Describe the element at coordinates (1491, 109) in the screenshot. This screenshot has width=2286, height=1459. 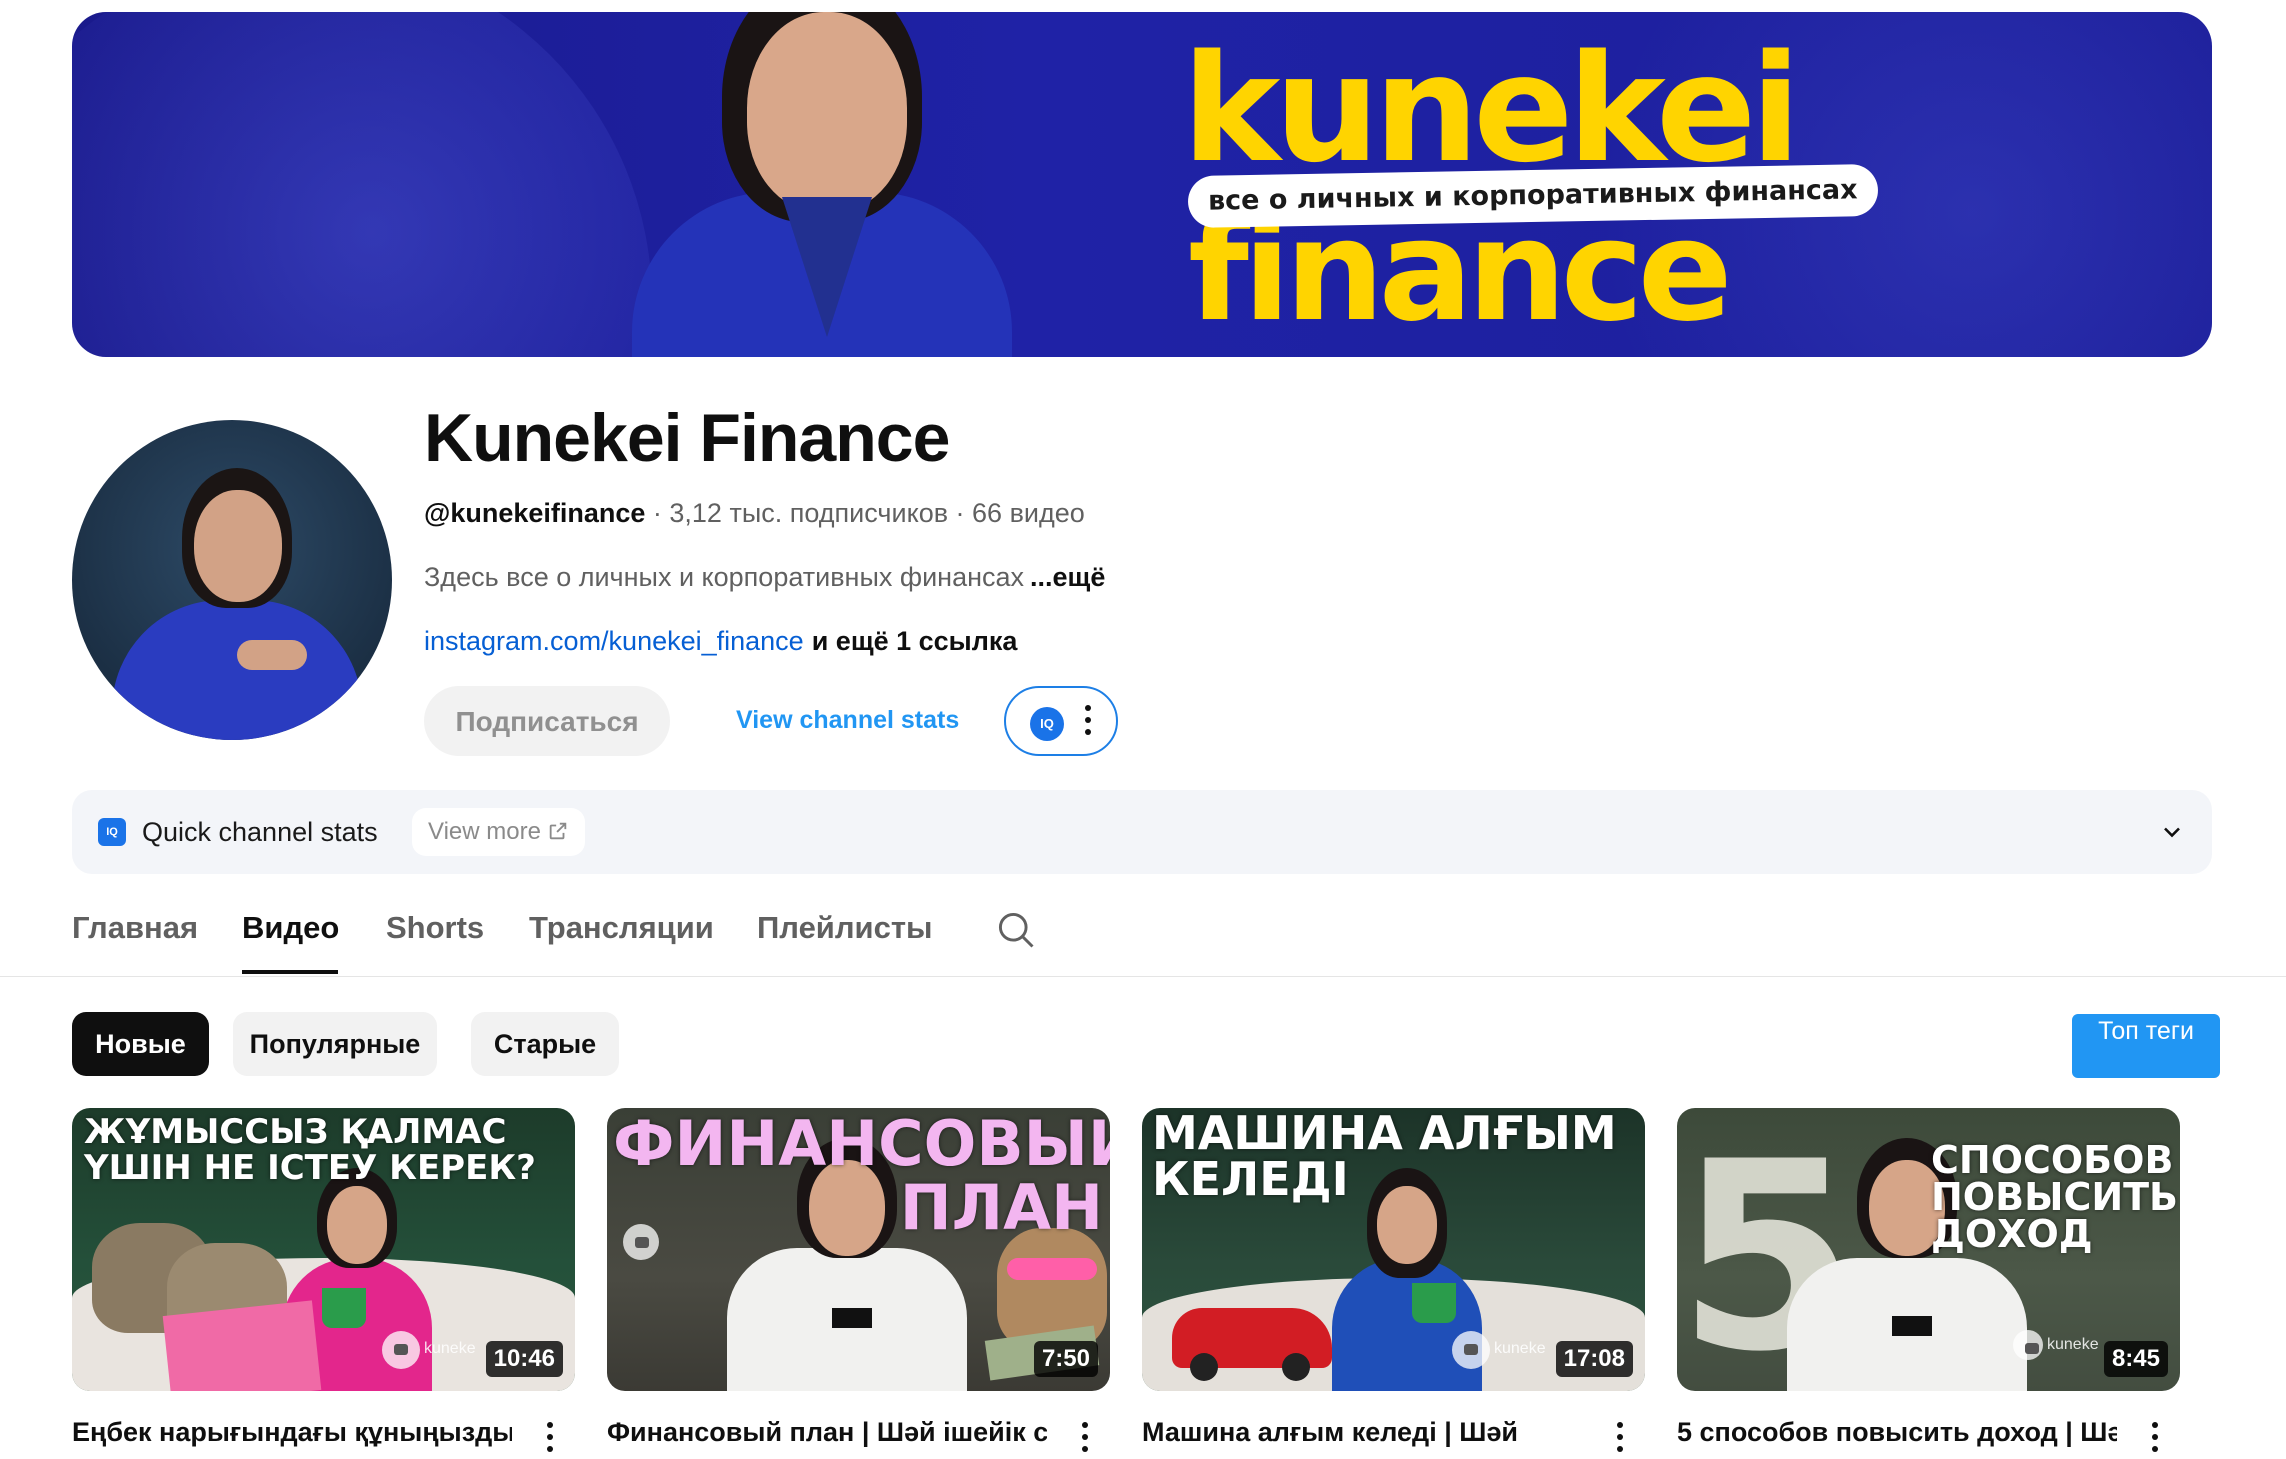
I see `banner-brand-top: kunekei` at that location.